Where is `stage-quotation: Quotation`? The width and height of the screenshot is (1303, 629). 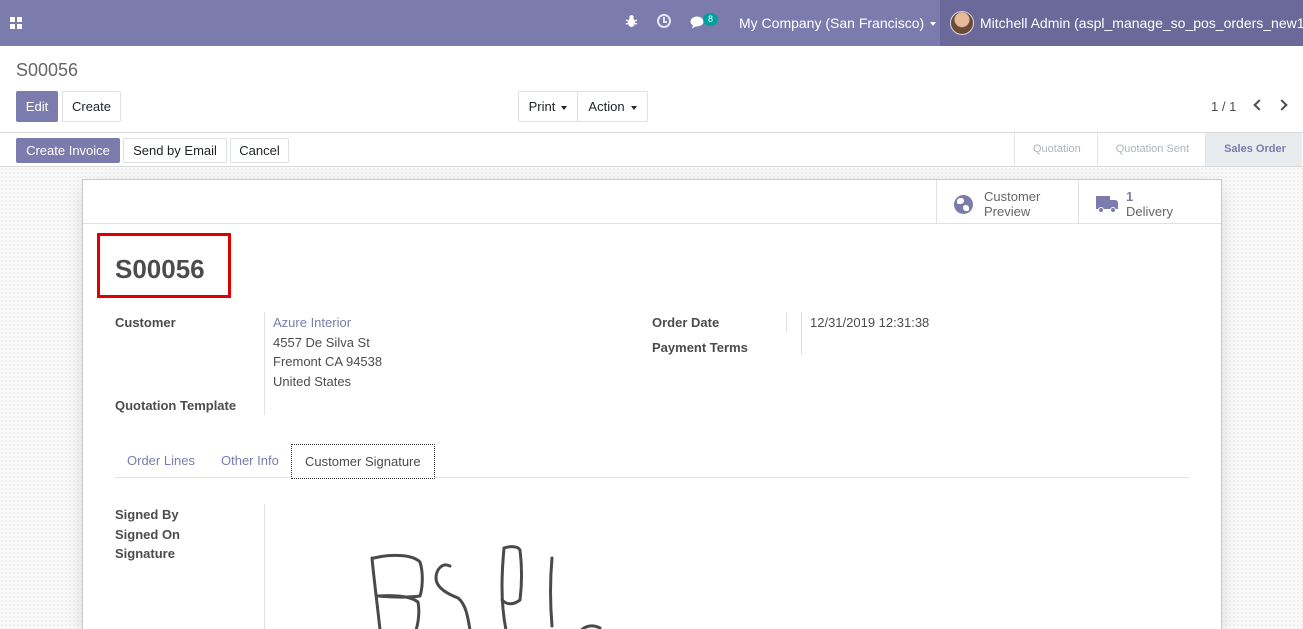 stage-quotation: Quotation is located at coordinates (1055, 149).